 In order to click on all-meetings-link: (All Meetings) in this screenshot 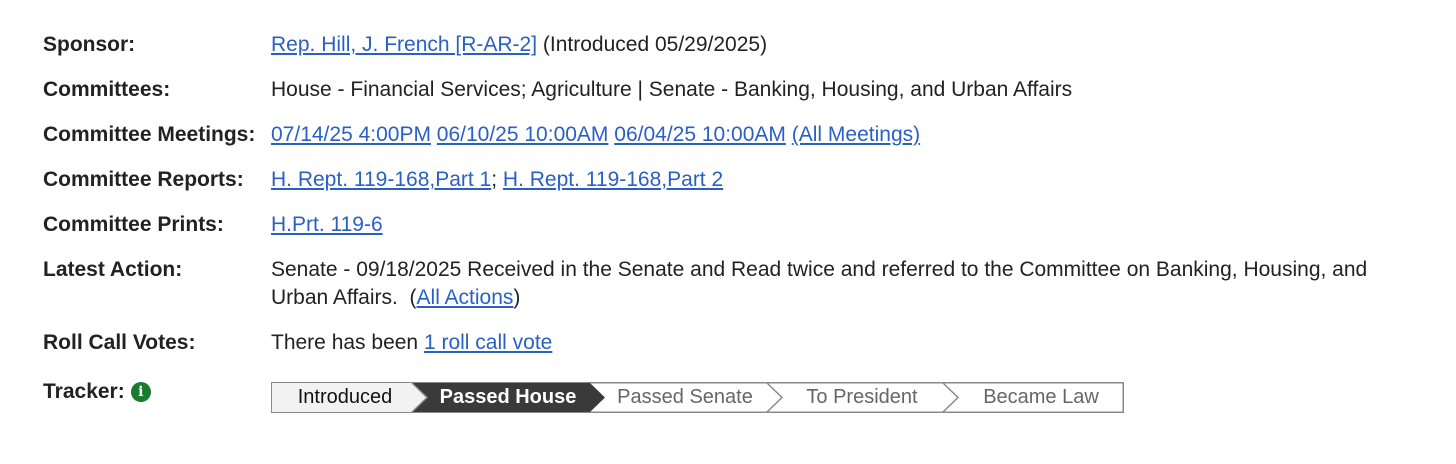, I will do `click(856, 134)`.